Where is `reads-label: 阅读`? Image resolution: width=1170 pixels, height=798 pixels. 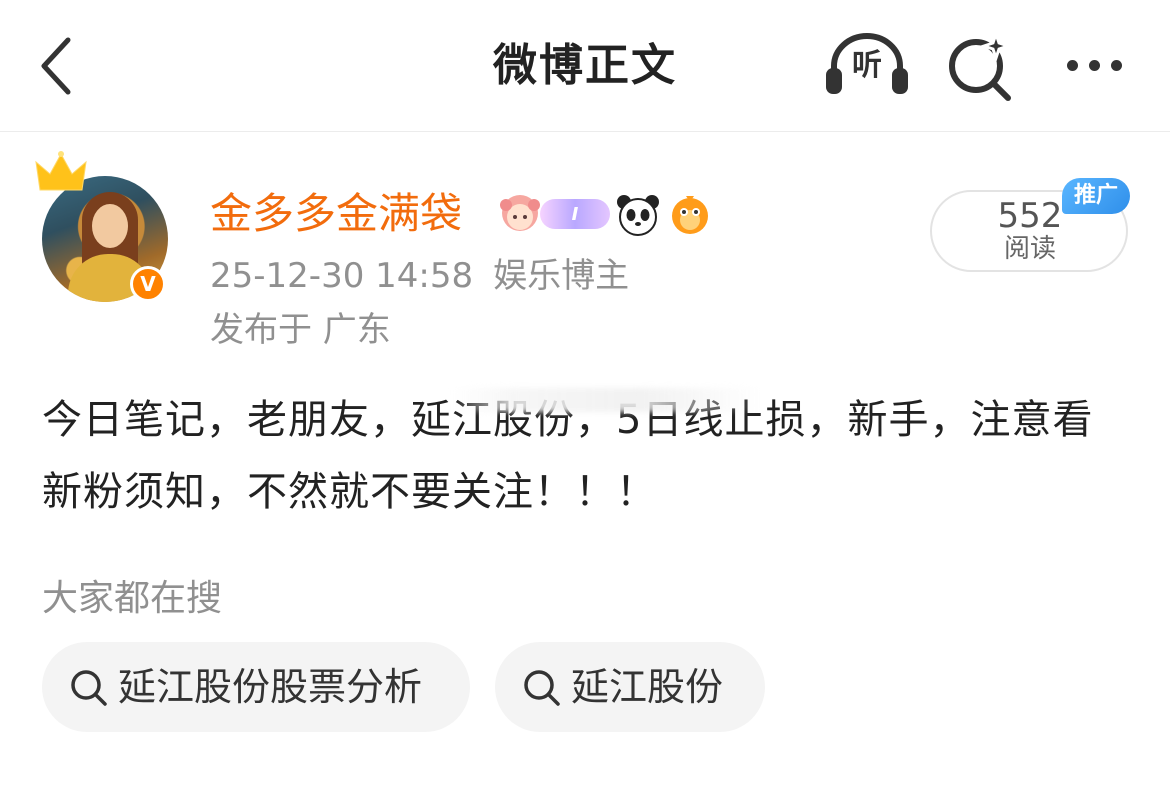
reads-label: 阅读 is located at coordinates (1029, 249).